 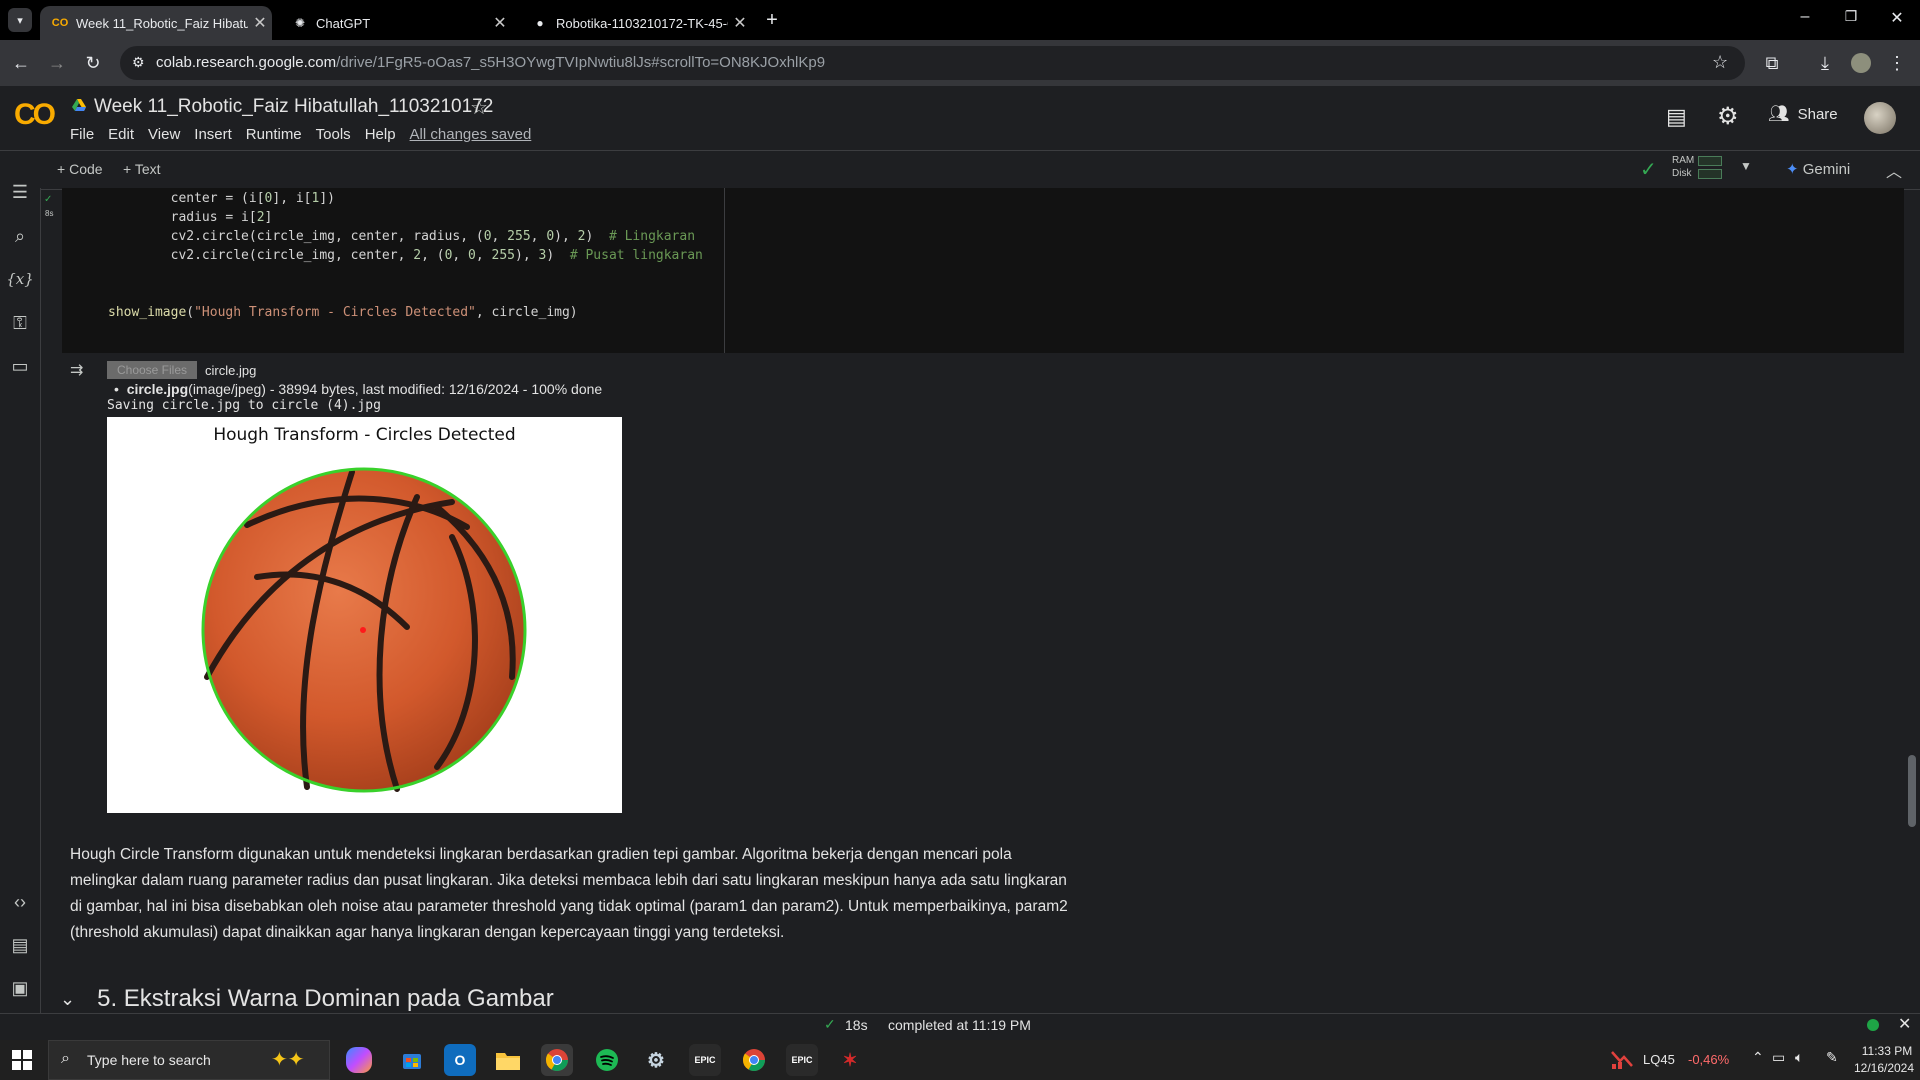 I want to click on close-status-icon: ✕, so click(x=1904, y=1024).